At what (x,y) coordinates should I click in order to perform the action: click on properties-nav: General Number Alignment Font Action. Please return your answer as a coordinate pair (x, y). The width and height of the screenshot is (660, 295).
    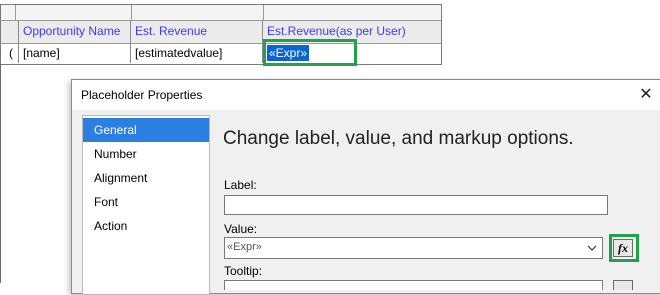
    Looking at the image, I should click on (146, 205).